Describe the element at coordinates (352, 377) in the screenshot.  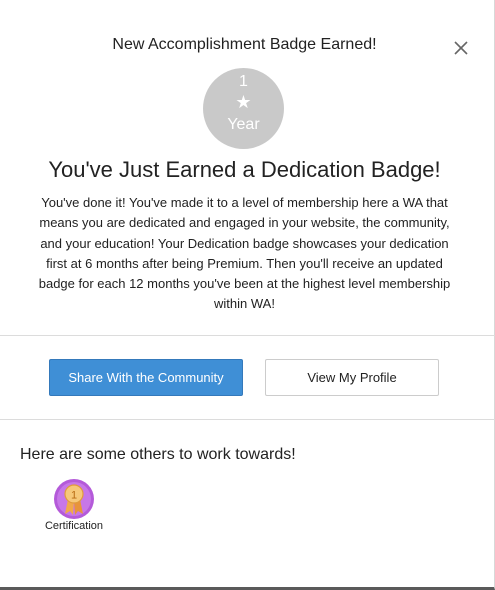
I see `view-profile-button: View My Profile` at that location.